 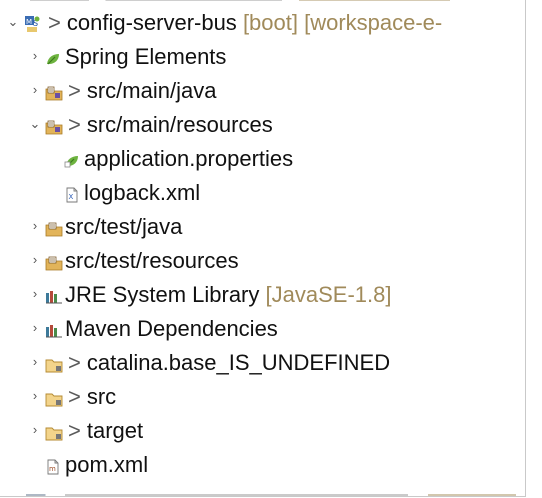 What do you see at coordinates (260, 465) in the screenshot?
I see `tree-item-pom-xml: m pom.xml` at bounding box center [260, 465].